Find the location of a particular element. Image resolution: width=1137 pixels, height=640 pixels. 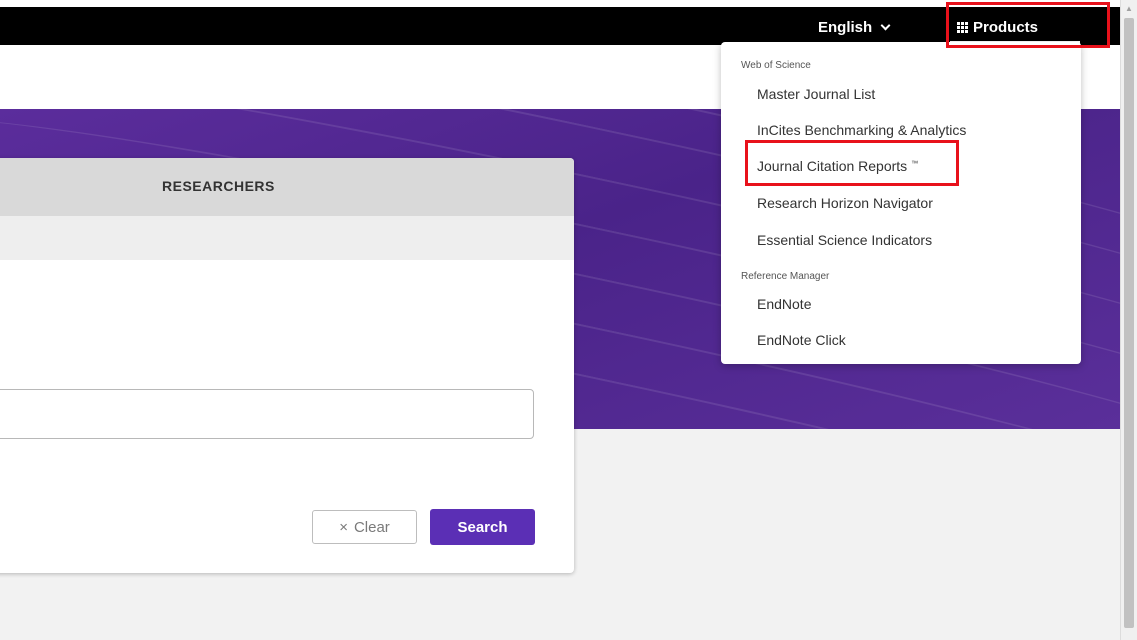

scrollbar-thumb is located at coordinates (1129, 323).